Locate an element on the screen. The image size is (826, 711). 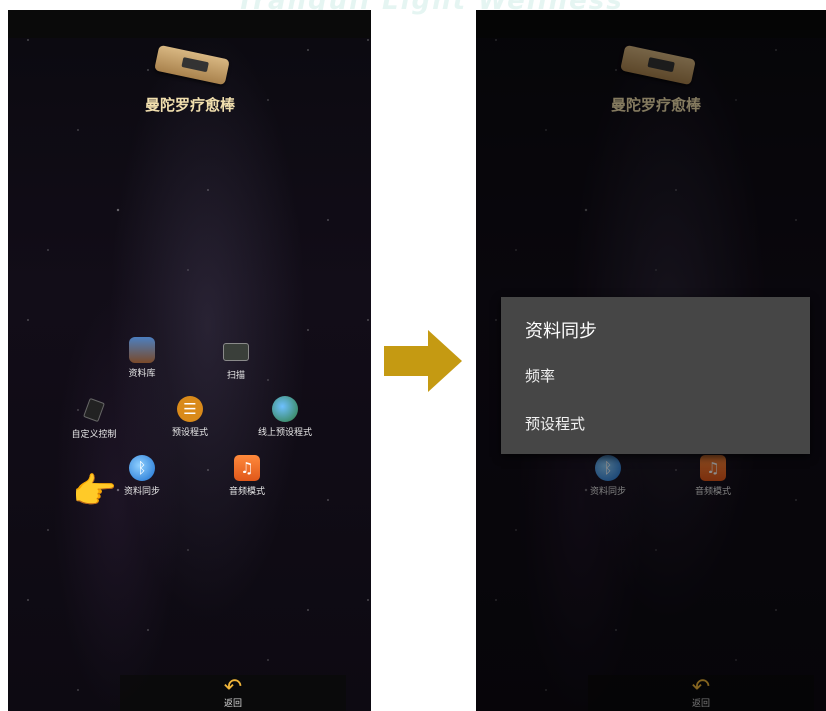
menu-item-custom-control: 自定义控制 is located at coordinates (94, 418).